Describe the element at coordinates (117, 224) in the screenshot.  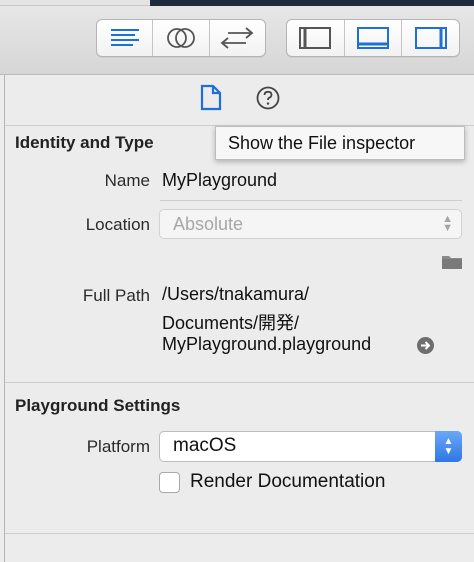
I see `location-label: Location` at that location.